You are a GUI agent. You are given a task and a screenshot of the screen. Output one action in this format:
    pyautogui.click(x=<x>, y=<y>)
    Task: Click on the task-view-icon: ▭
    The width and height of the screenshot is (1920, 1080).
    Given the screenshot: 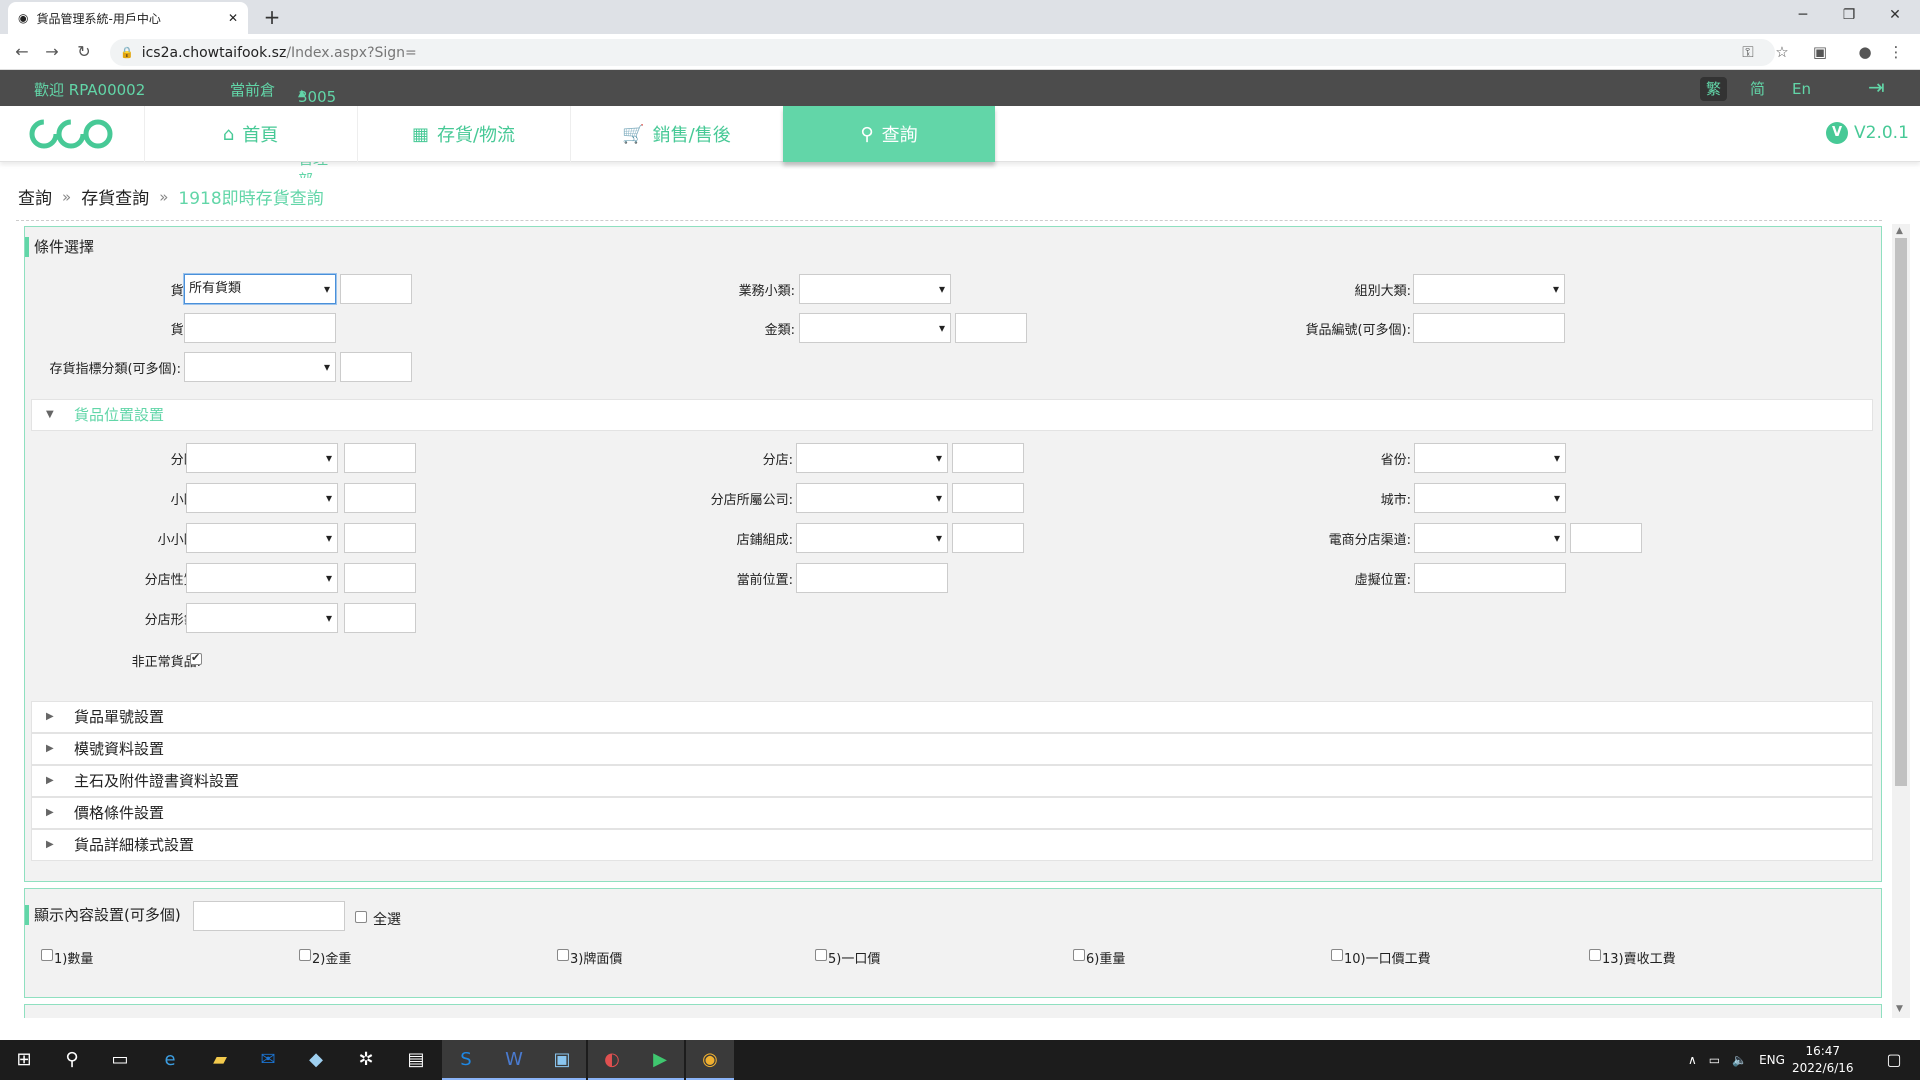 What is the action you would take?
    pyautogui.click(x=120, y=1060)
    